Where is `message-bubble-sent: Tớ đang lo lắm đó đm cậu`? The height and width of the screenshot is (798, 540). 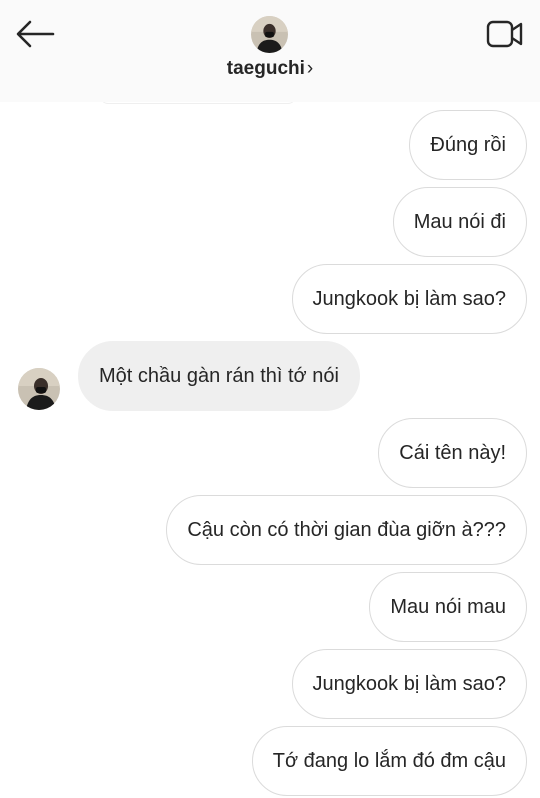 message-bubble-sent: Tớ đang lo lắm đó đm cậu is located at coordinates (389, 761).